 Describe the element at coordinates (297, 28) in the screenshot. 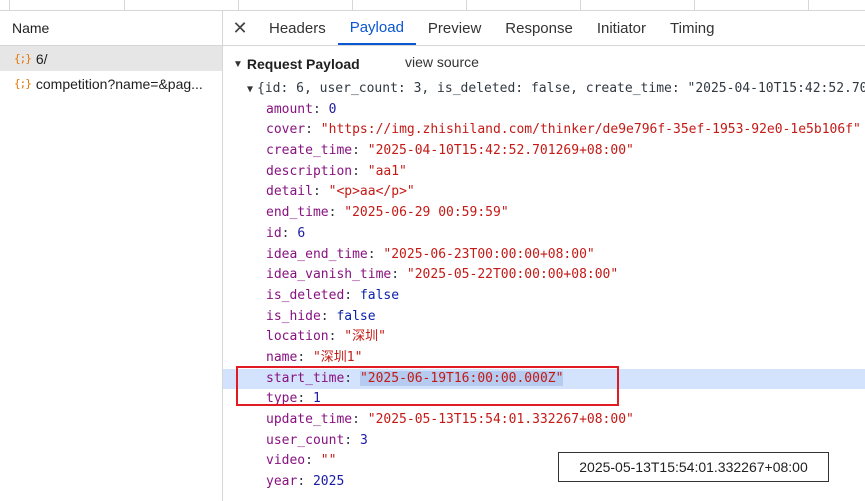

I see `tab-headers: Headers` at that location.